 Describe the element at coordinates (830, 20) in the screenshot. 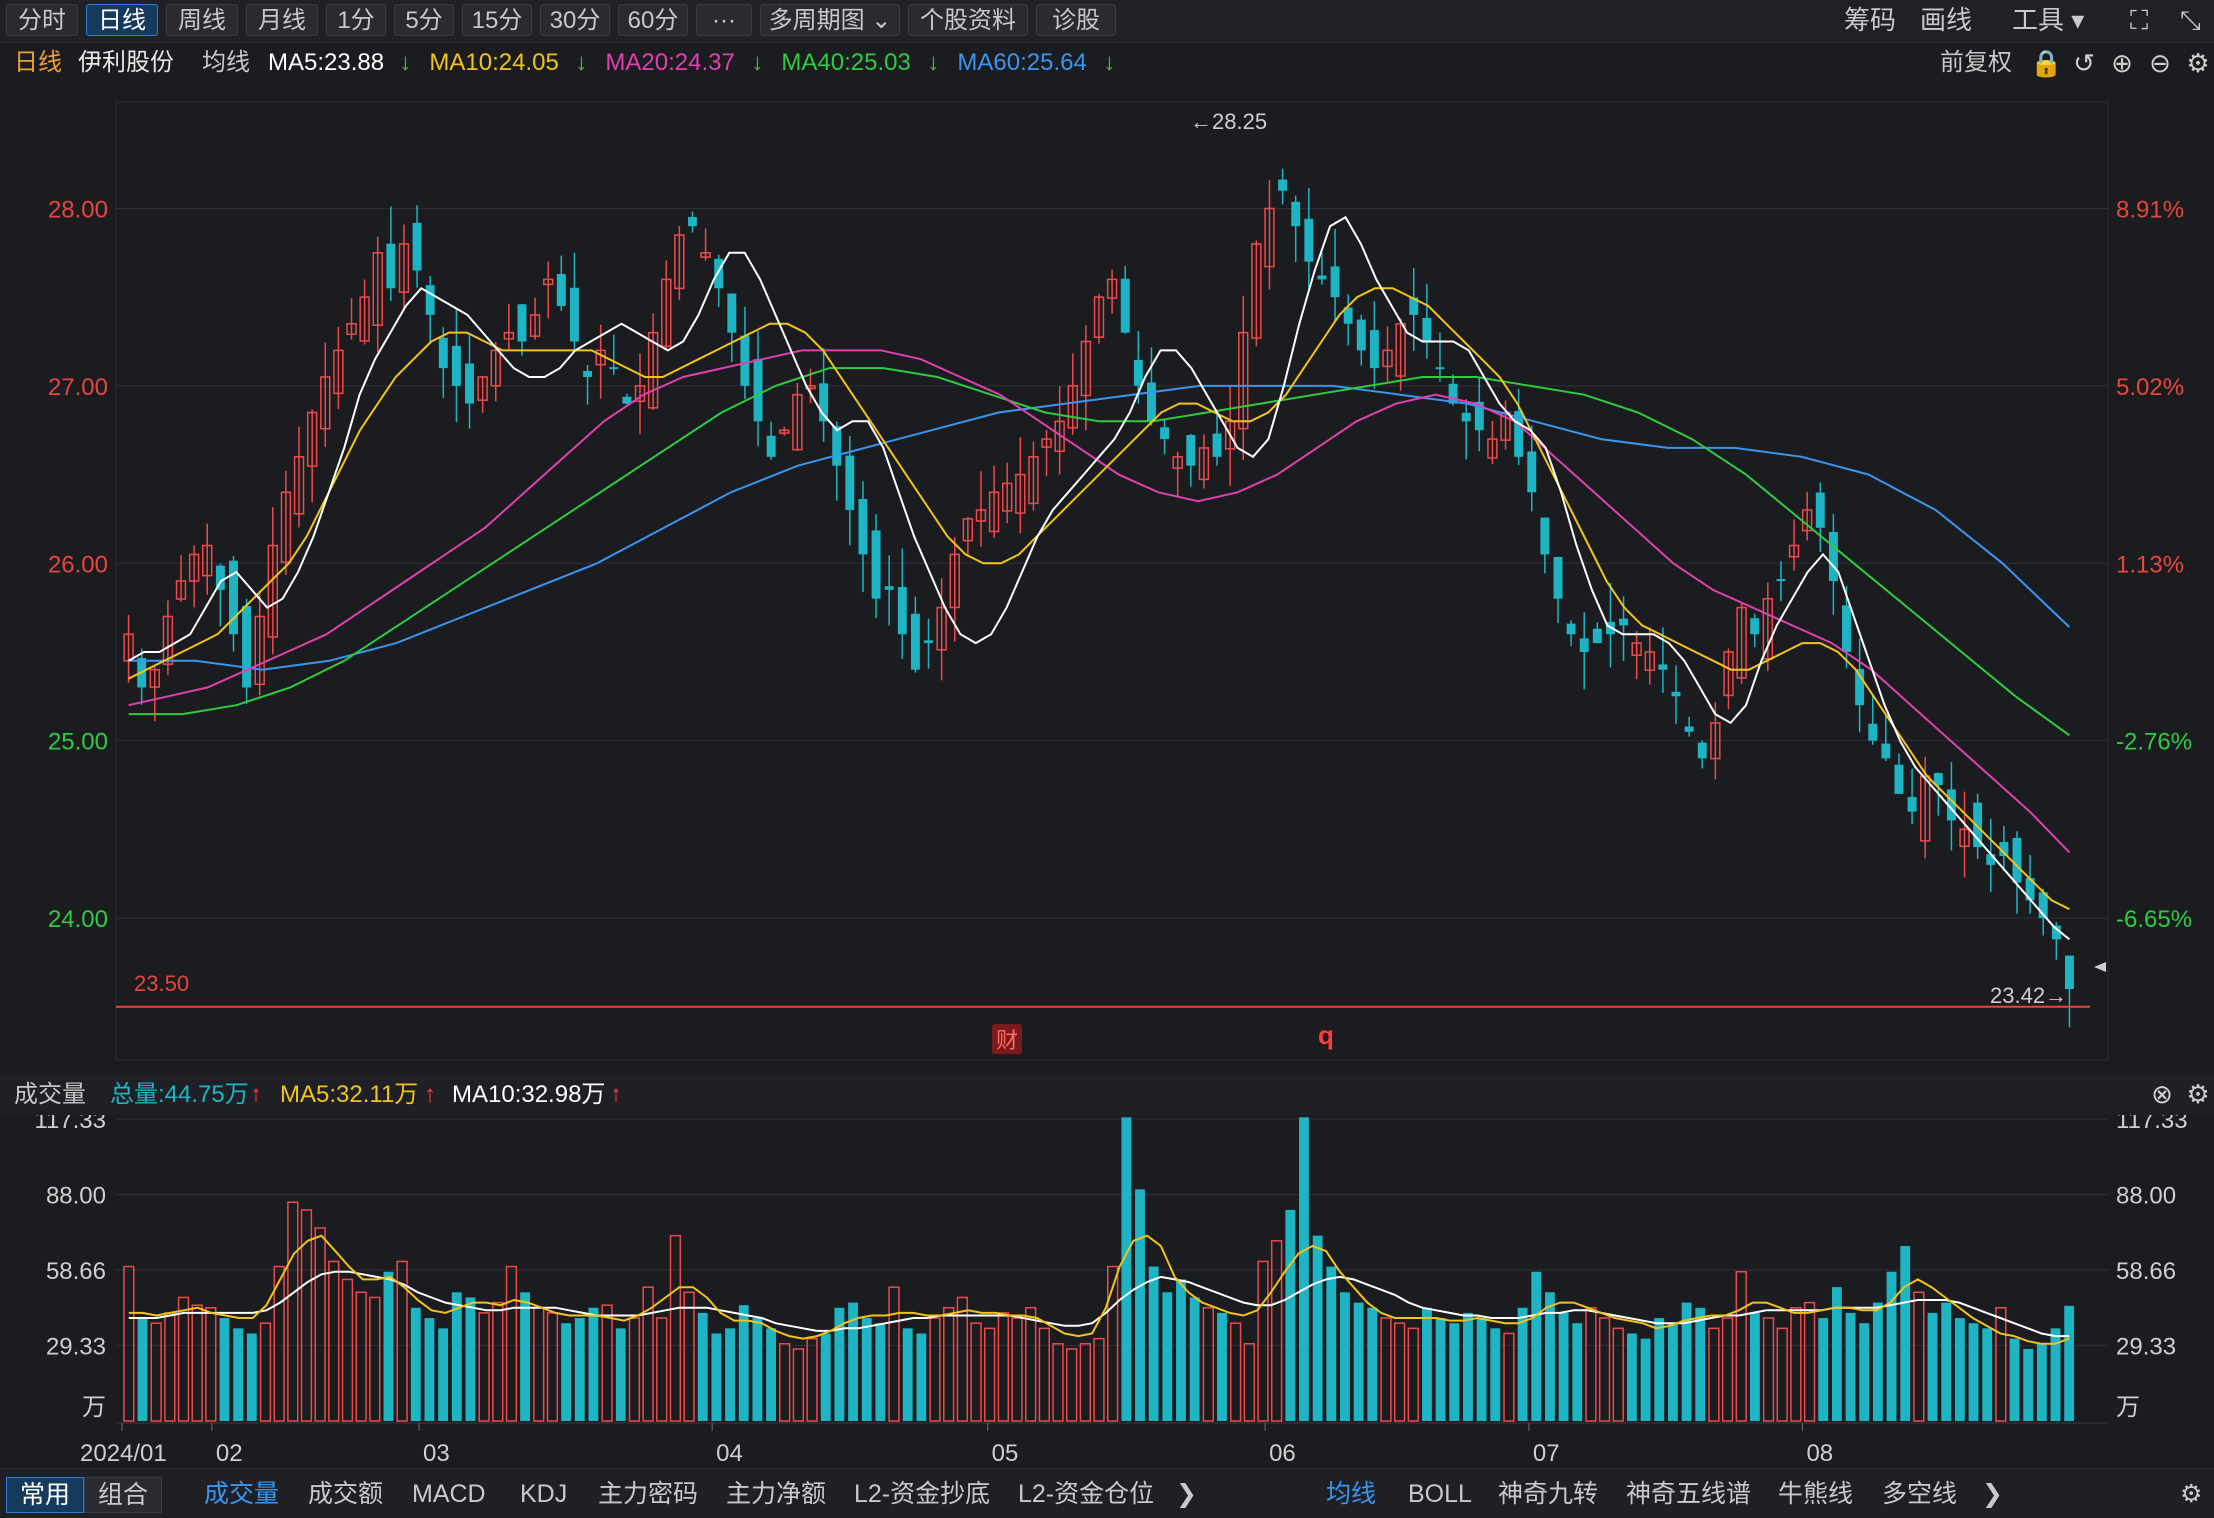

I see `tab-10: 多周期图 ⌄` at that location.